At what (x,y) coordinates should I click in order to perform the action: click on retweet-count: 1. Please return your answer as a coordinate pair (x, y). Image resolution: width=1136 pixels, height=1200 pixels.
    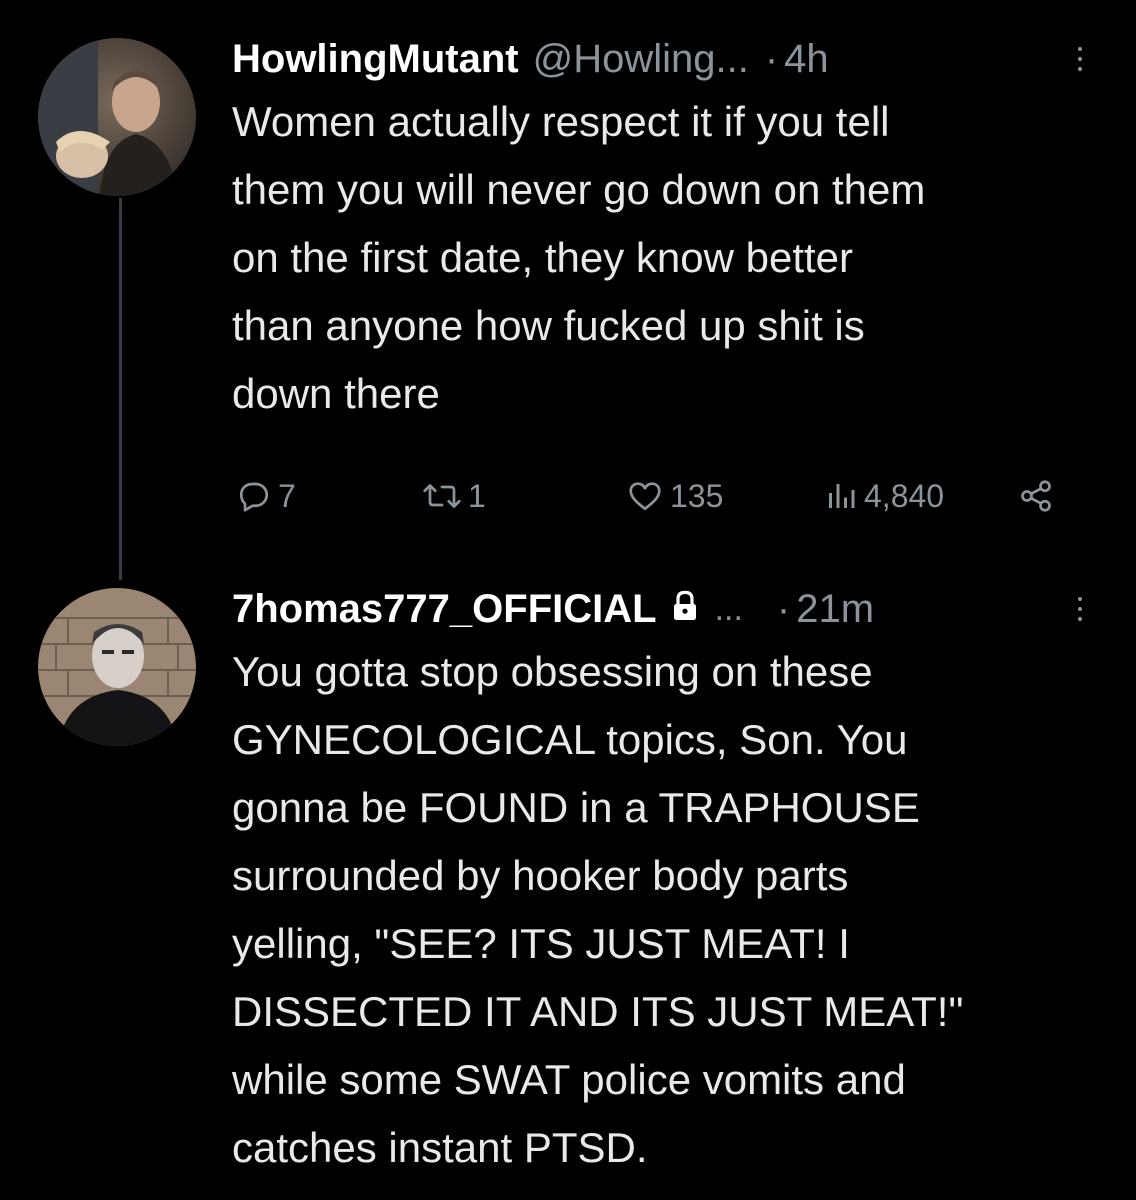
    Looking at the image, I should click on (477, 495).